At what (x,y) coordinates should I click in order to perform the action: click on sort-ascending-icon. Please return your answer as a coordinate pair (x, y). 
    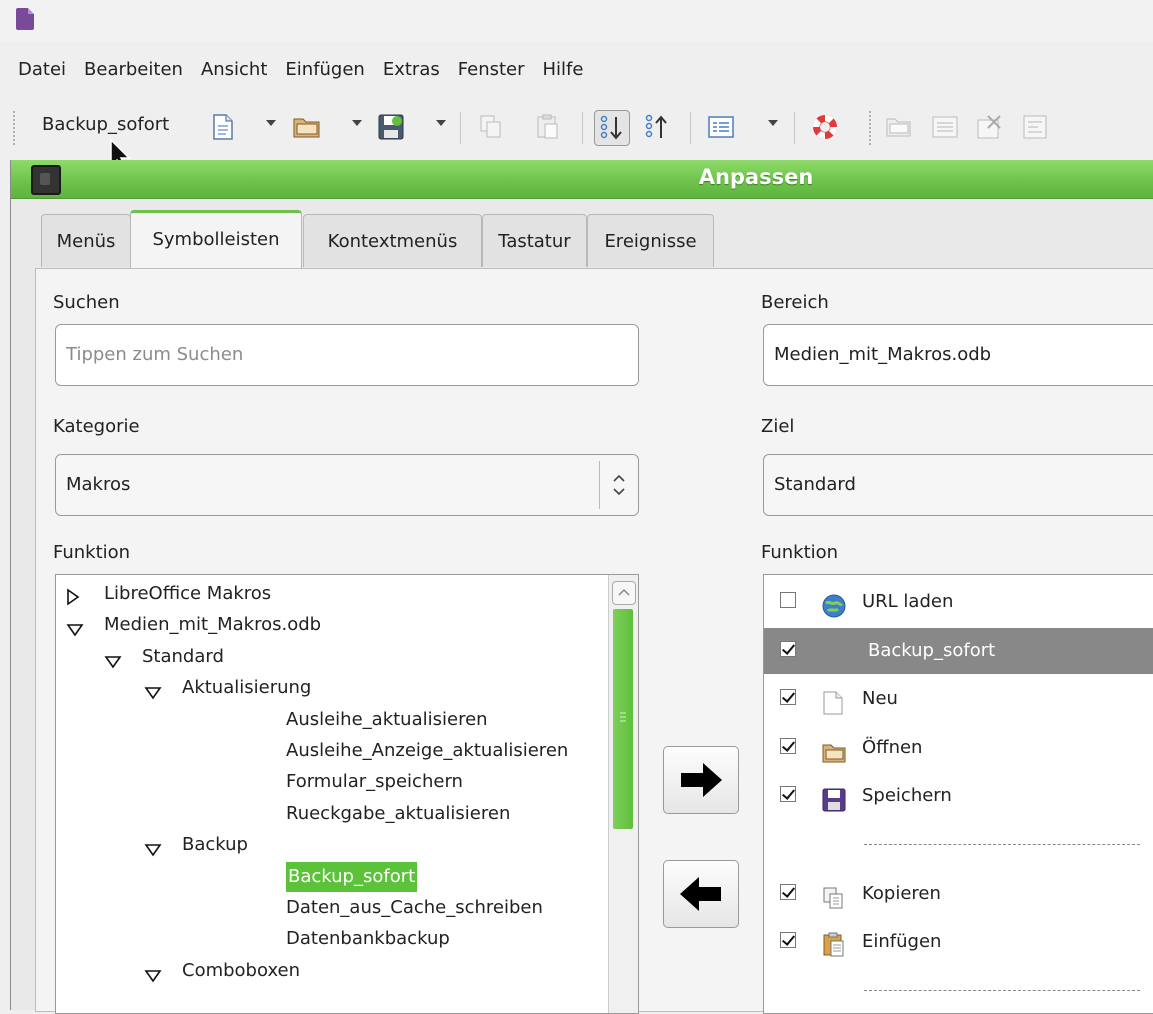
    Looking at the image, I should click on (612, 128).